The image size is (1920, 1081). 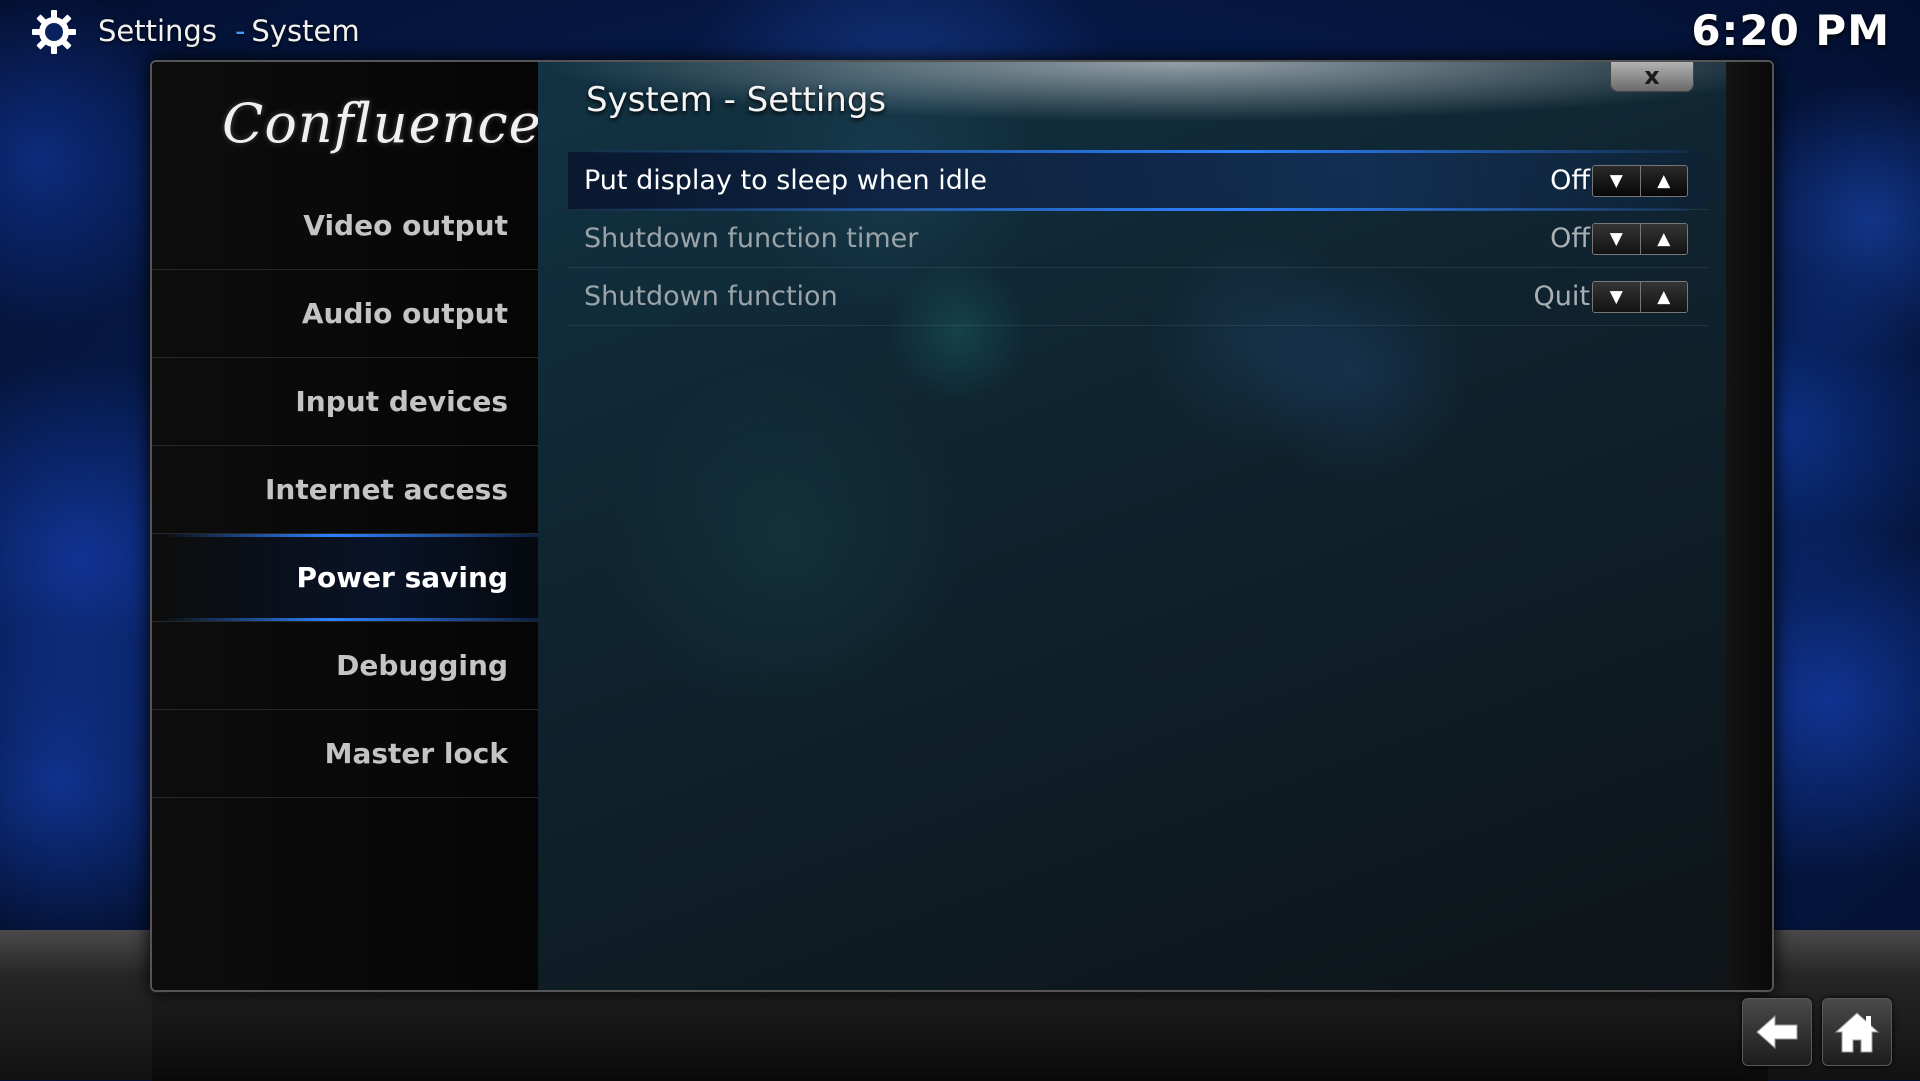 I want to click on sidebar-item-label: Input devices, so click(x=401, y=401).